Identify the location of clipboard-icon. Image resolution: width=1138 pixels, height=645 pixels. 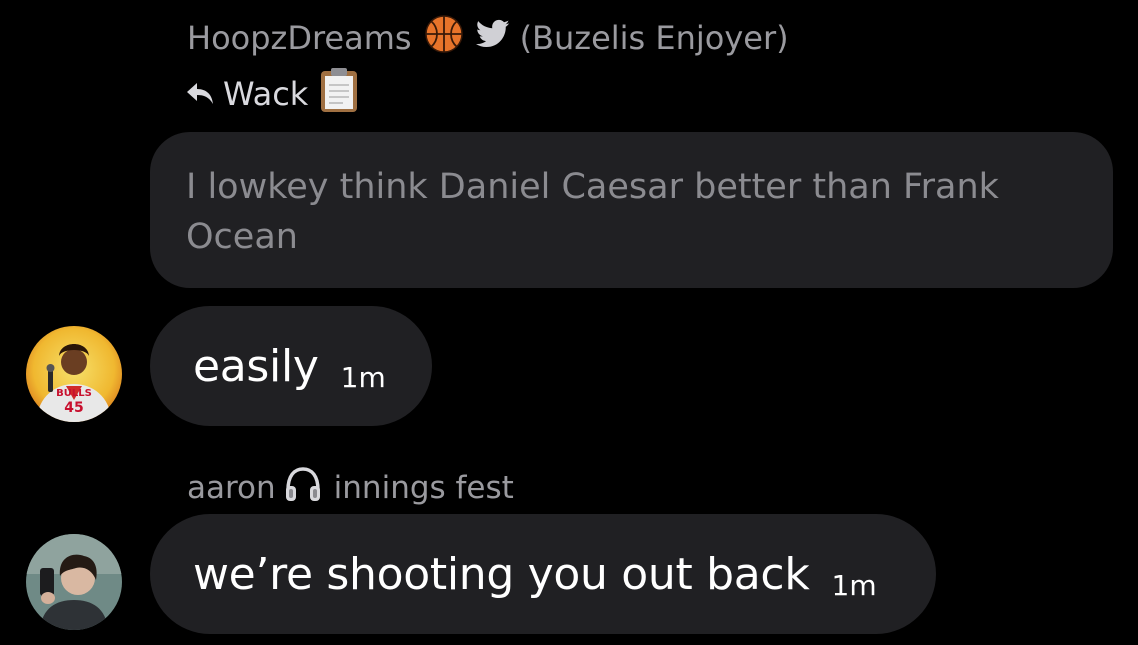
(339, 94).